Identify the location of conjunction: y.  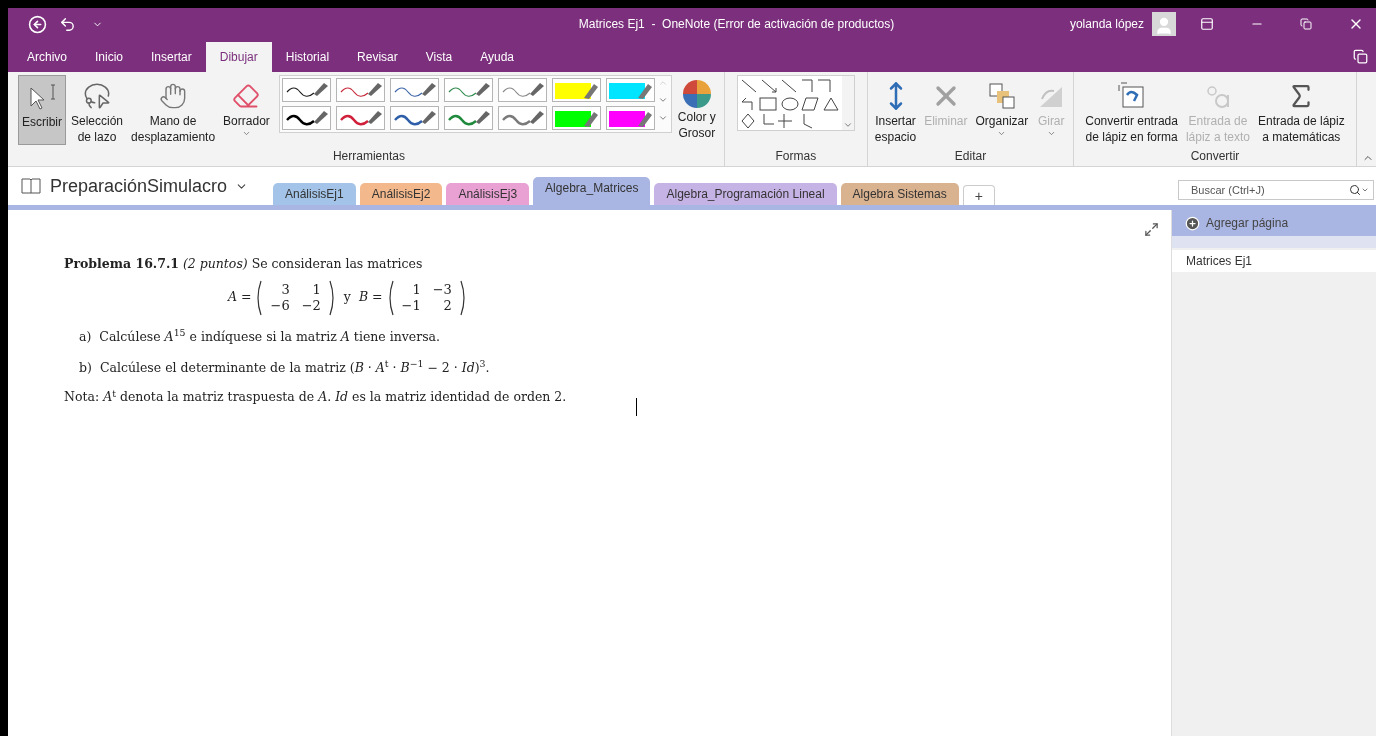
(347, 297).